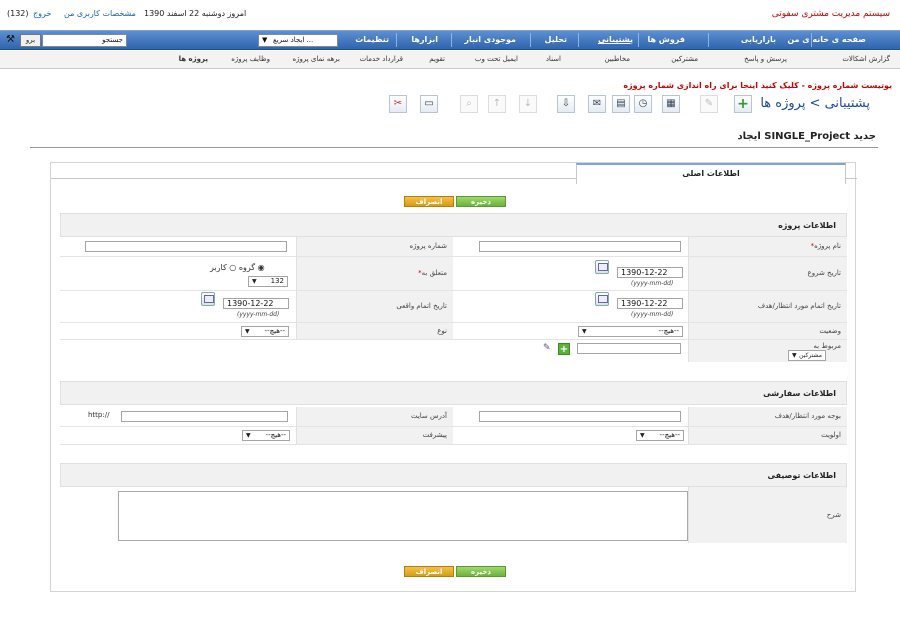  What do you see at coordinates (767, 515) in the screenshot?
I see `description-label: شرح` at bounding box center [767, 515].